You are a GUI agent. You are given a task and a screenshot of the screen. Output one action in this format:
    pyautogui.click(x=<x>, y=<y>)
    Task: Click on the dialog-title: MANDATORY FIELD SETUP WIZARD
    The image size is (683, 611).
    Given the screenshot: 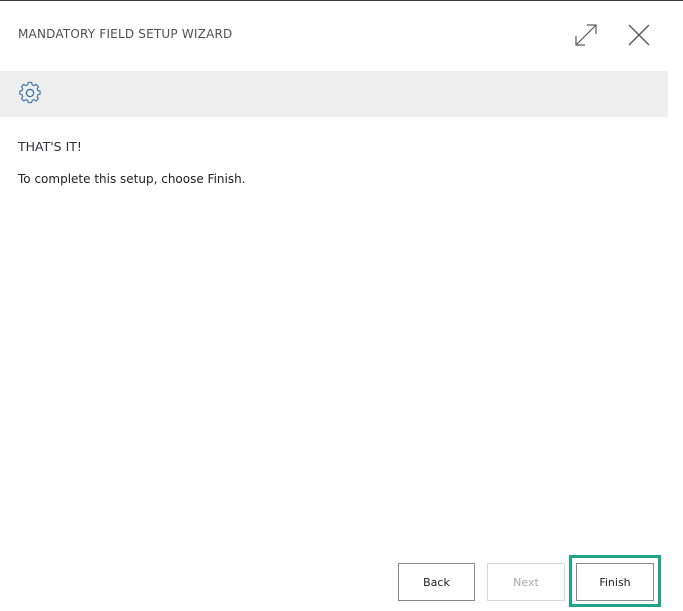 What is the action you would take?
    pyautogui.click(x=125, y=34)
    